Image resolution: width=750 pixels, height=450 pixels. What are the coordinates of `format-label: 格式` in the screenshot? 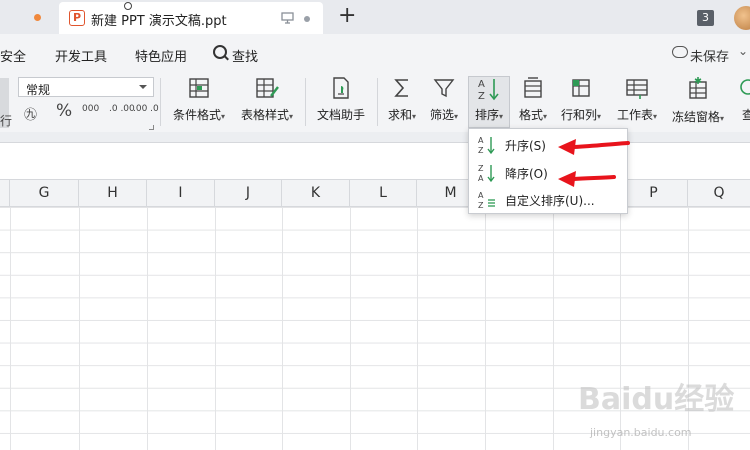 It's located at (530, 115).